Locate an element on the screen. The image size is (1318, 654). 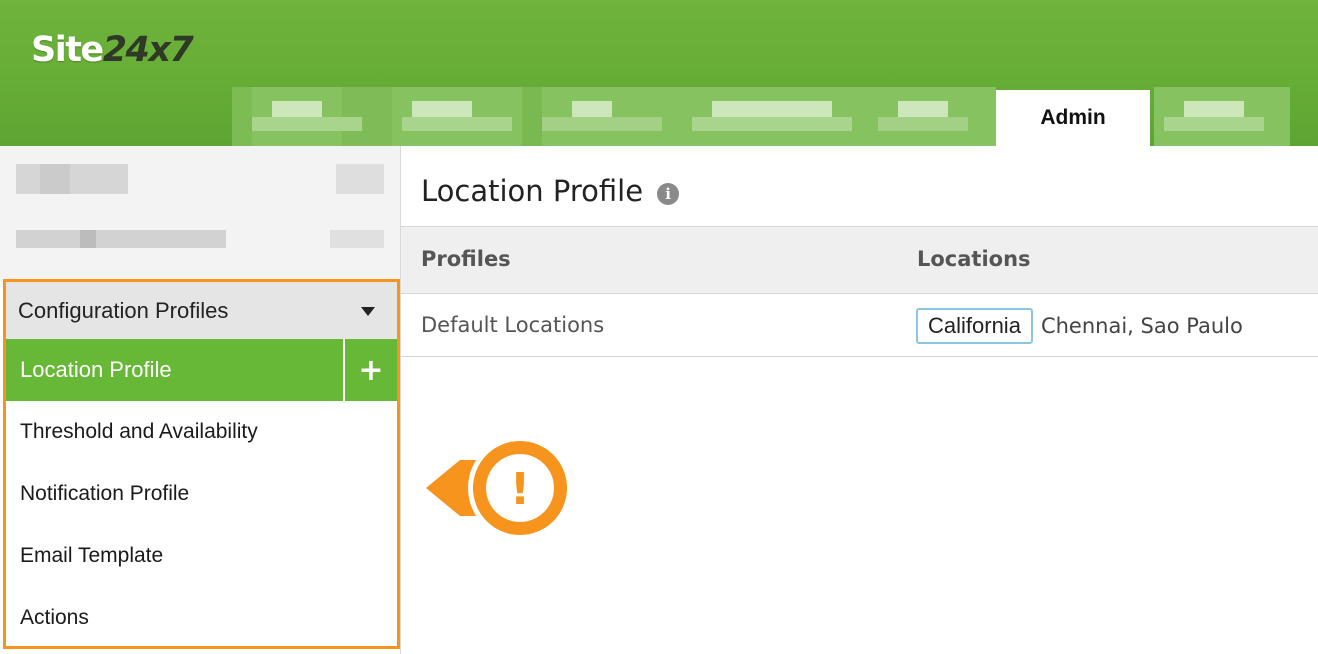
profile-name-link: Default Locations is located at coordinates (512, 325).